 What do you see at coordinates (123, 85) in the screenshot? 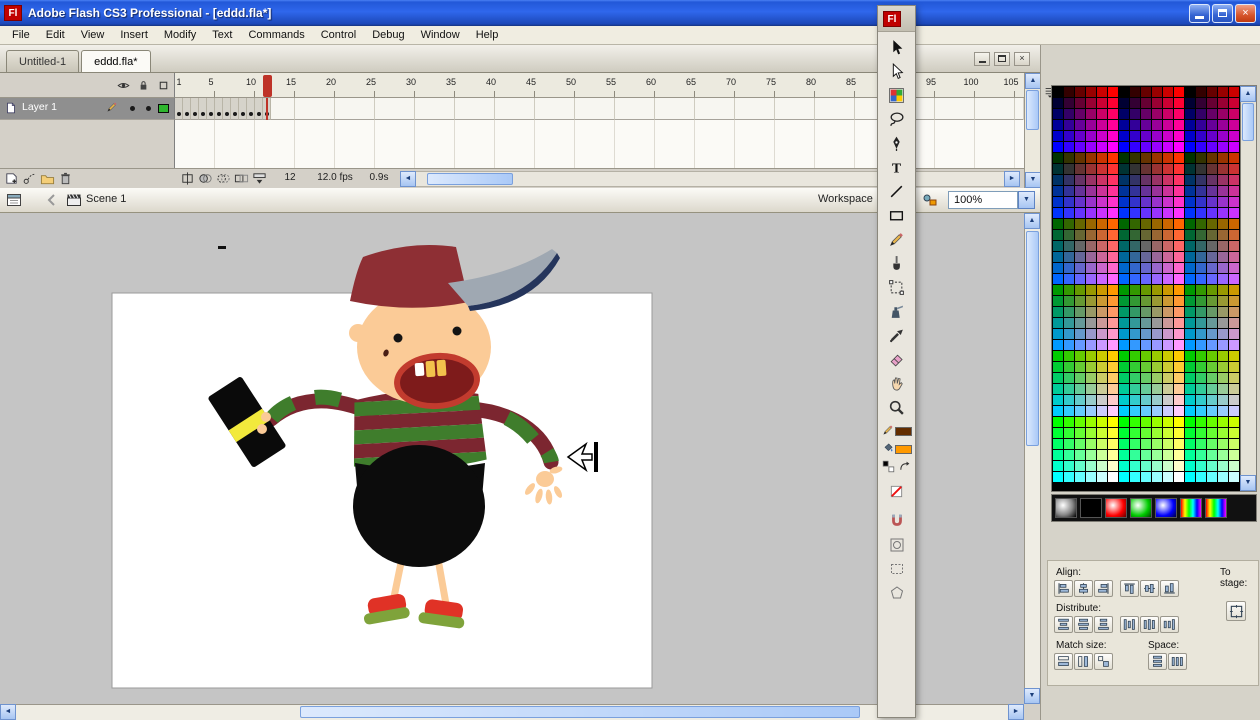
I see `show-hide-column-header` at bounding box center [123, 85].